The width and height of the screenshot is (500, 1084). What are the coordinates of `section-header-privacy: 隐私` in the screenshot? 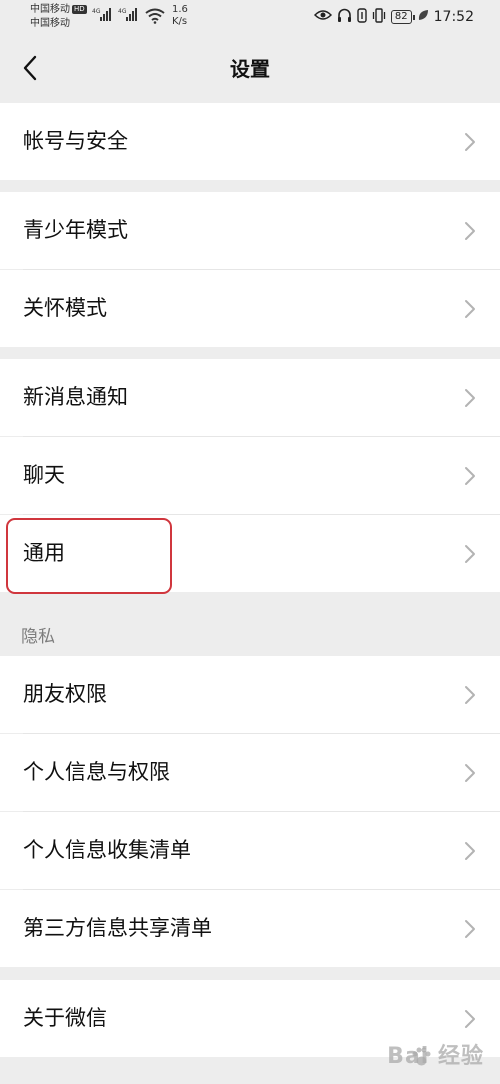 It's located at (38, 637).